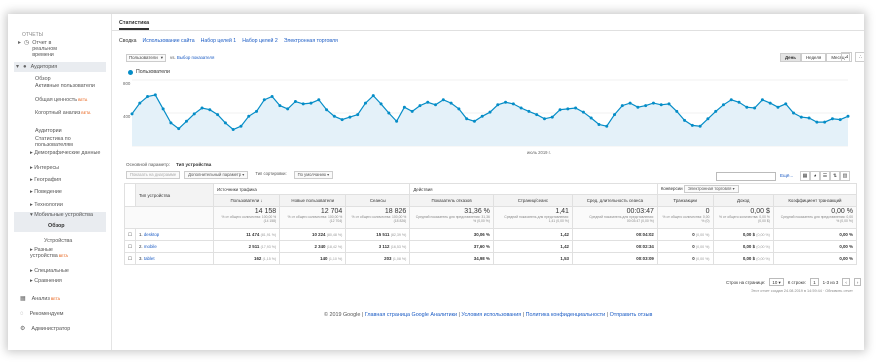 The image size is (880, 364). Describe the element at coordinates (711, 189) in the screenshot. I see `conversion-select: Электронная торговля ▾` at that location.